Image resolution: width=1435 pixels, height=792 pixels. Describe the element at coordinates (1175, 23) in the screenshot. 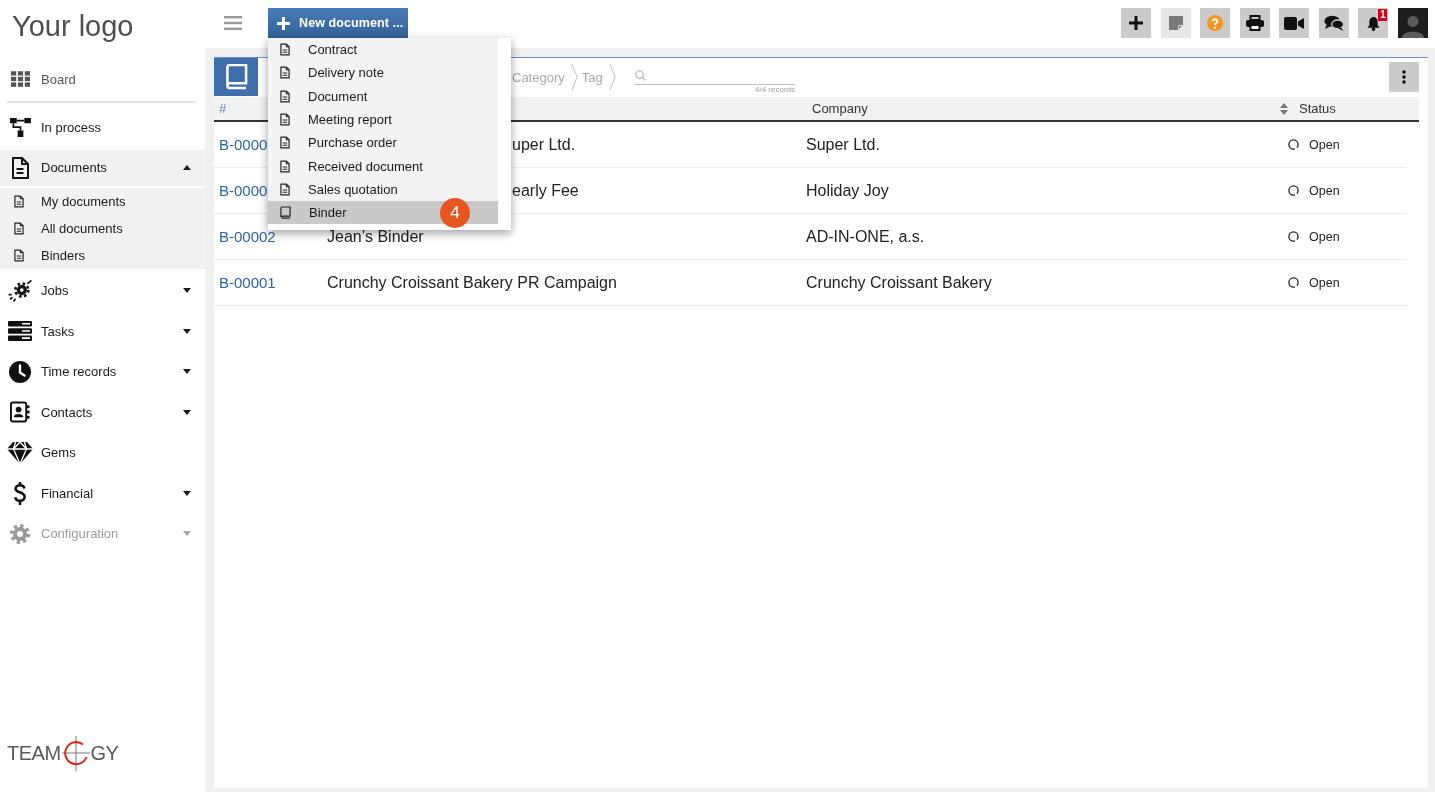

I see `sticky-note-icon` at that location.